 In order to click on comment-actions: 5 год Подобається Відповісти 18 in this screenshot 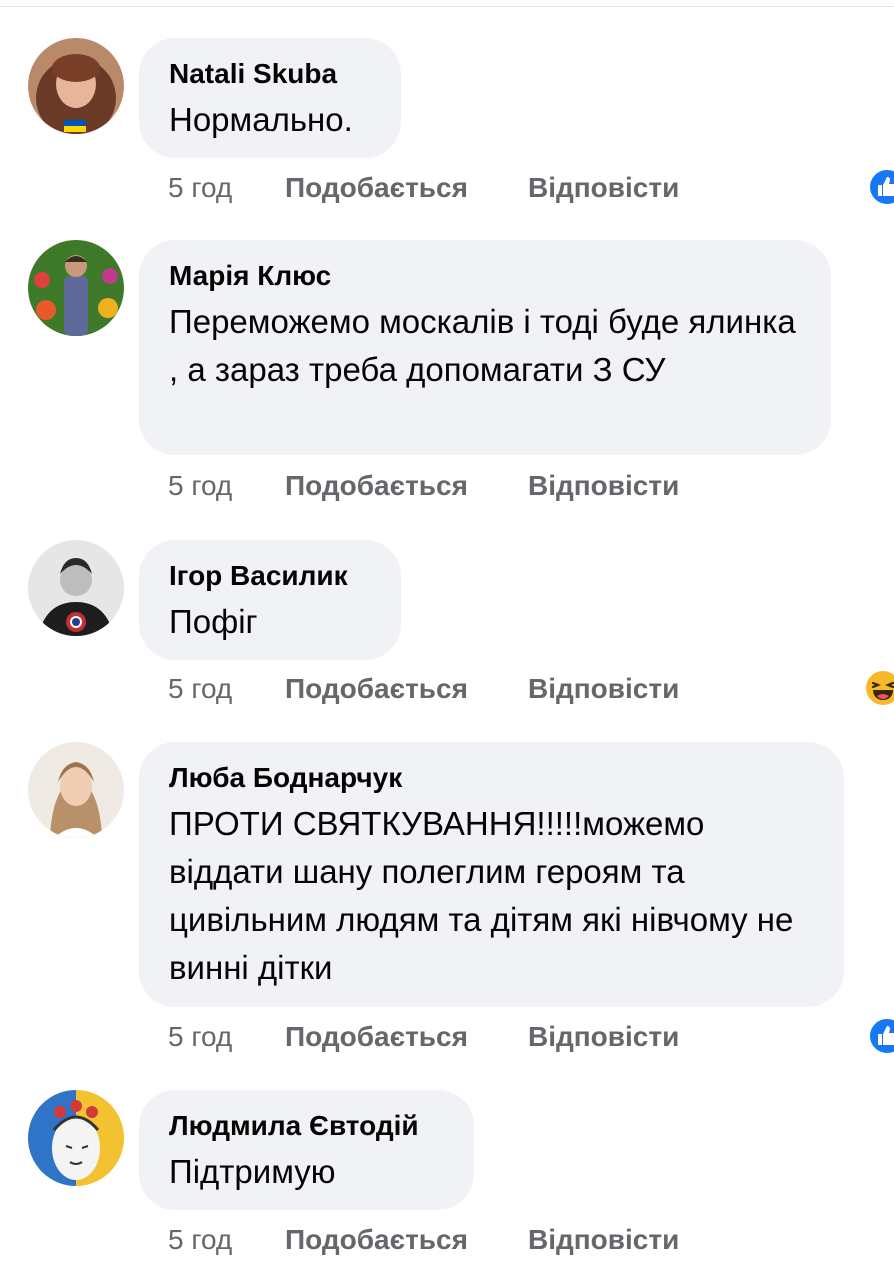, I will do `click(531, 1037)`.